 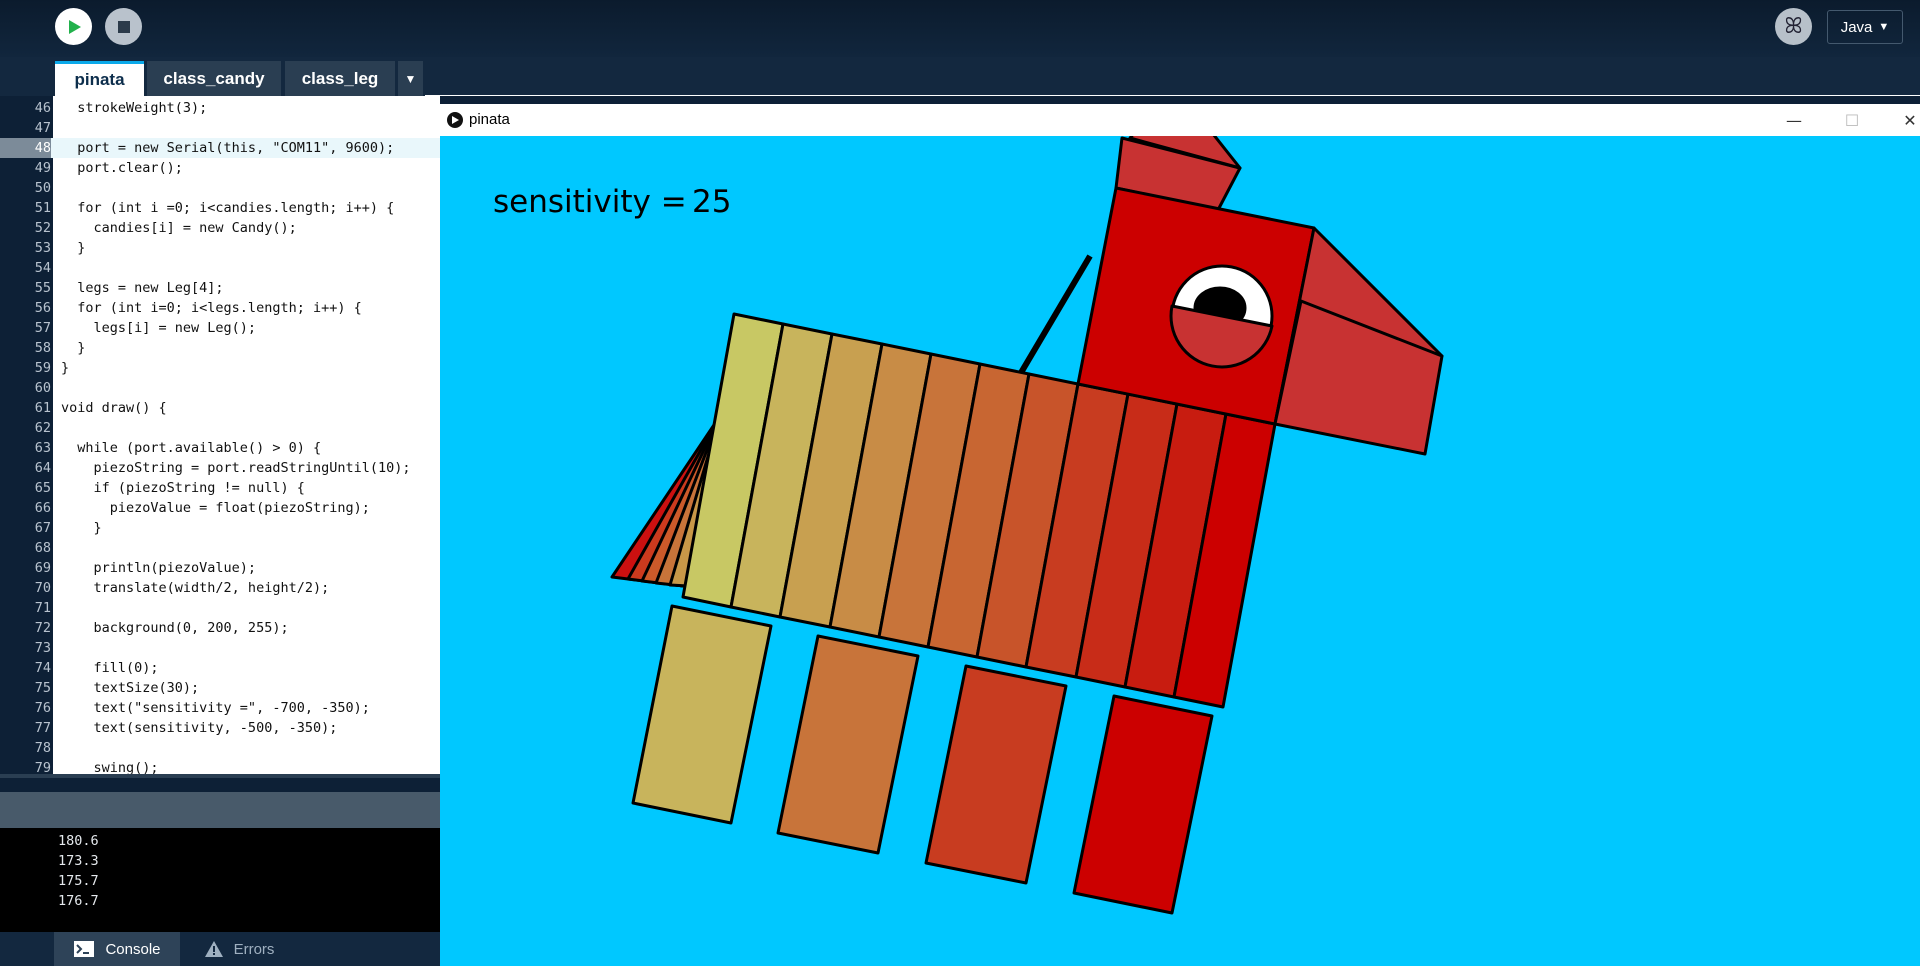 I want to click on close-icon: ✕, so click(x=1910, y=120).